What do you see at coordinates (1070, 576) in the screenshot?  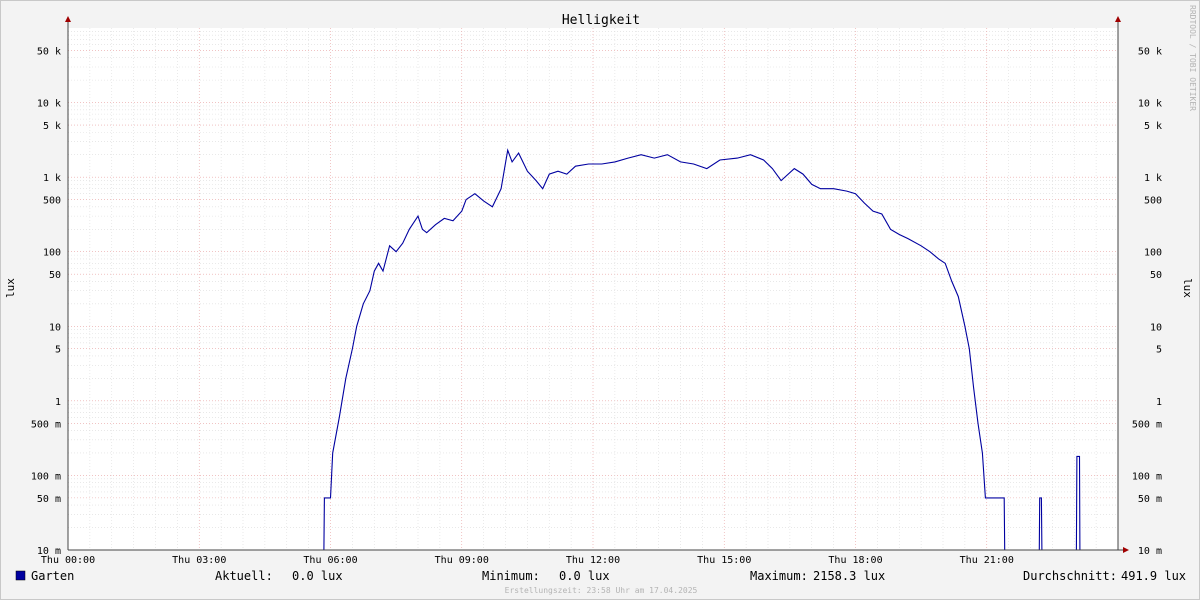 I see `stat-avg-label: Durchschnitt:` at bounding box center [1070, 576].